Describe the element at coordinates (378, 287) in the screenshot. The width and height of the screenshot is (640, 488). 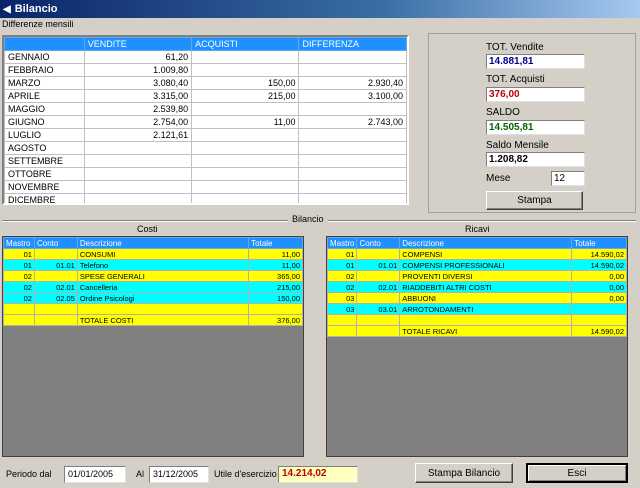
I see `ricavi-conto-cell: 02.01` at that location.